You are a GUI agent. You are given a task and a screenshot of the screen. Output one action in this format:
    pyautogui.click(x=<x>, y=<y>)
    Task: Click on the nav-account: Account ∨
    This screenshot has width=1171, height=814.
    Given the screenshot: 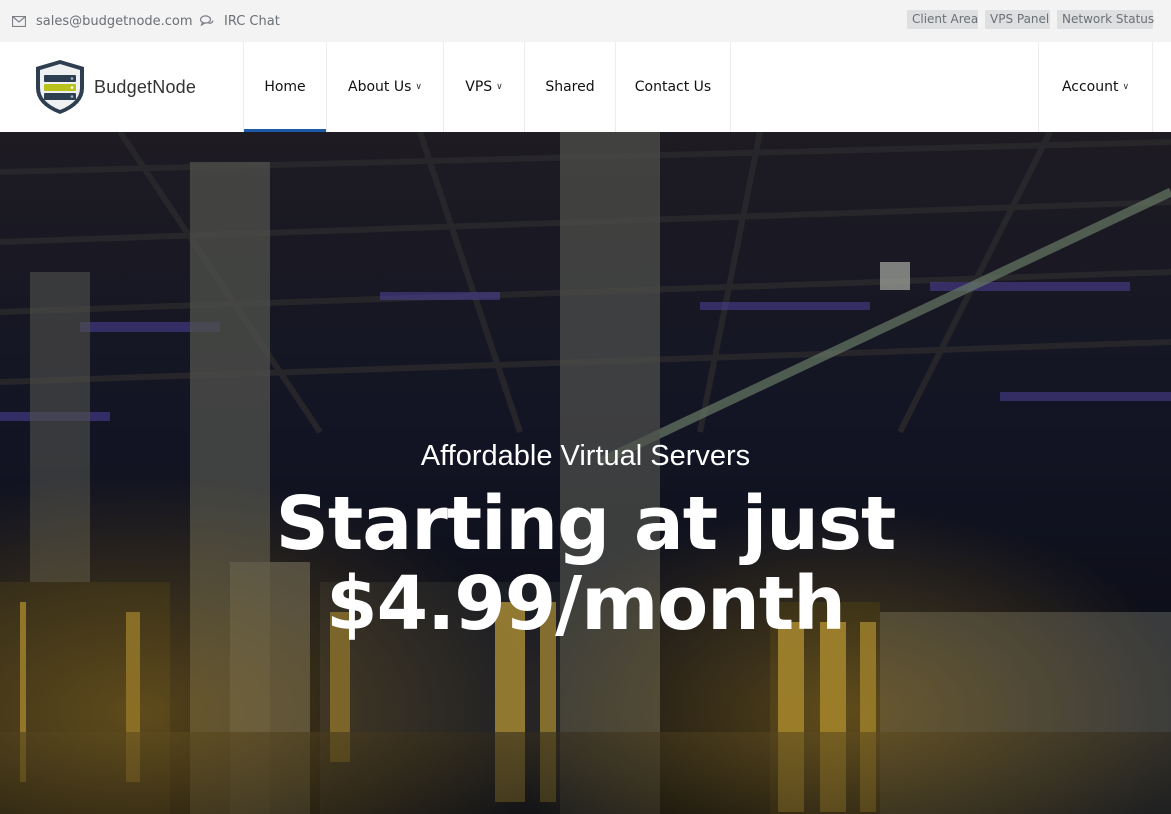 What is the action you would take?
    pyautogui.click(x=1095, y=87)
    